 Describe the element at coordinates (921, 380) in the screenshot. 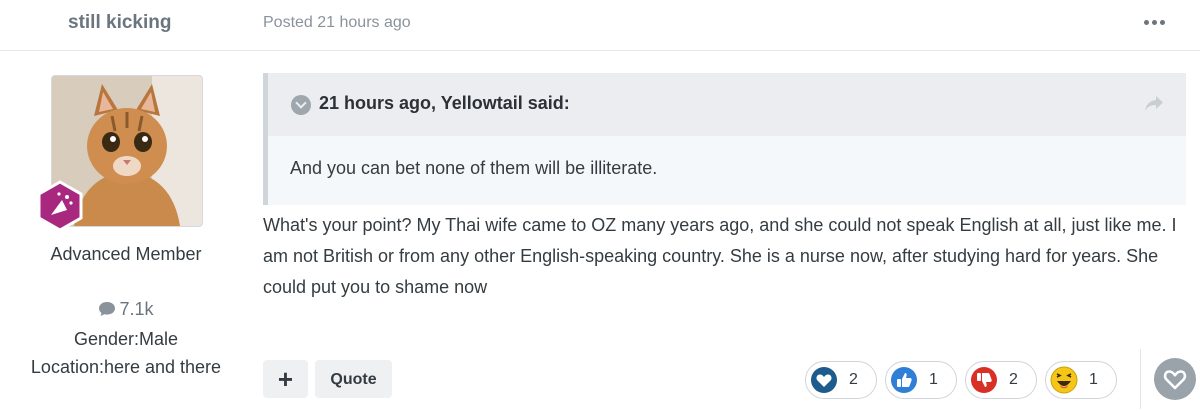

I see `reaction-like: 1` at that location.